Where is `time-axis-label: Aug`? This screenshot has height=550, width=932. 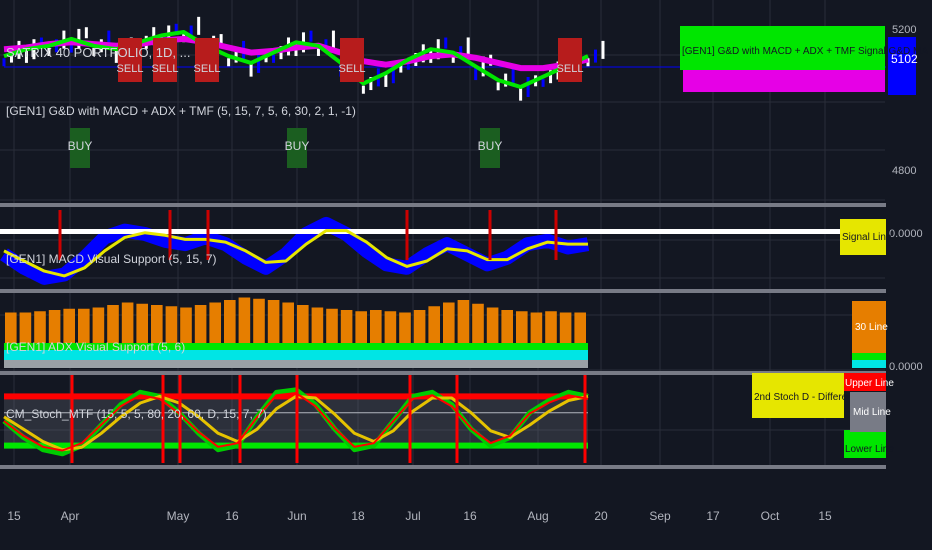
time-axis-label: Aug is located at coordinates (537, 516).